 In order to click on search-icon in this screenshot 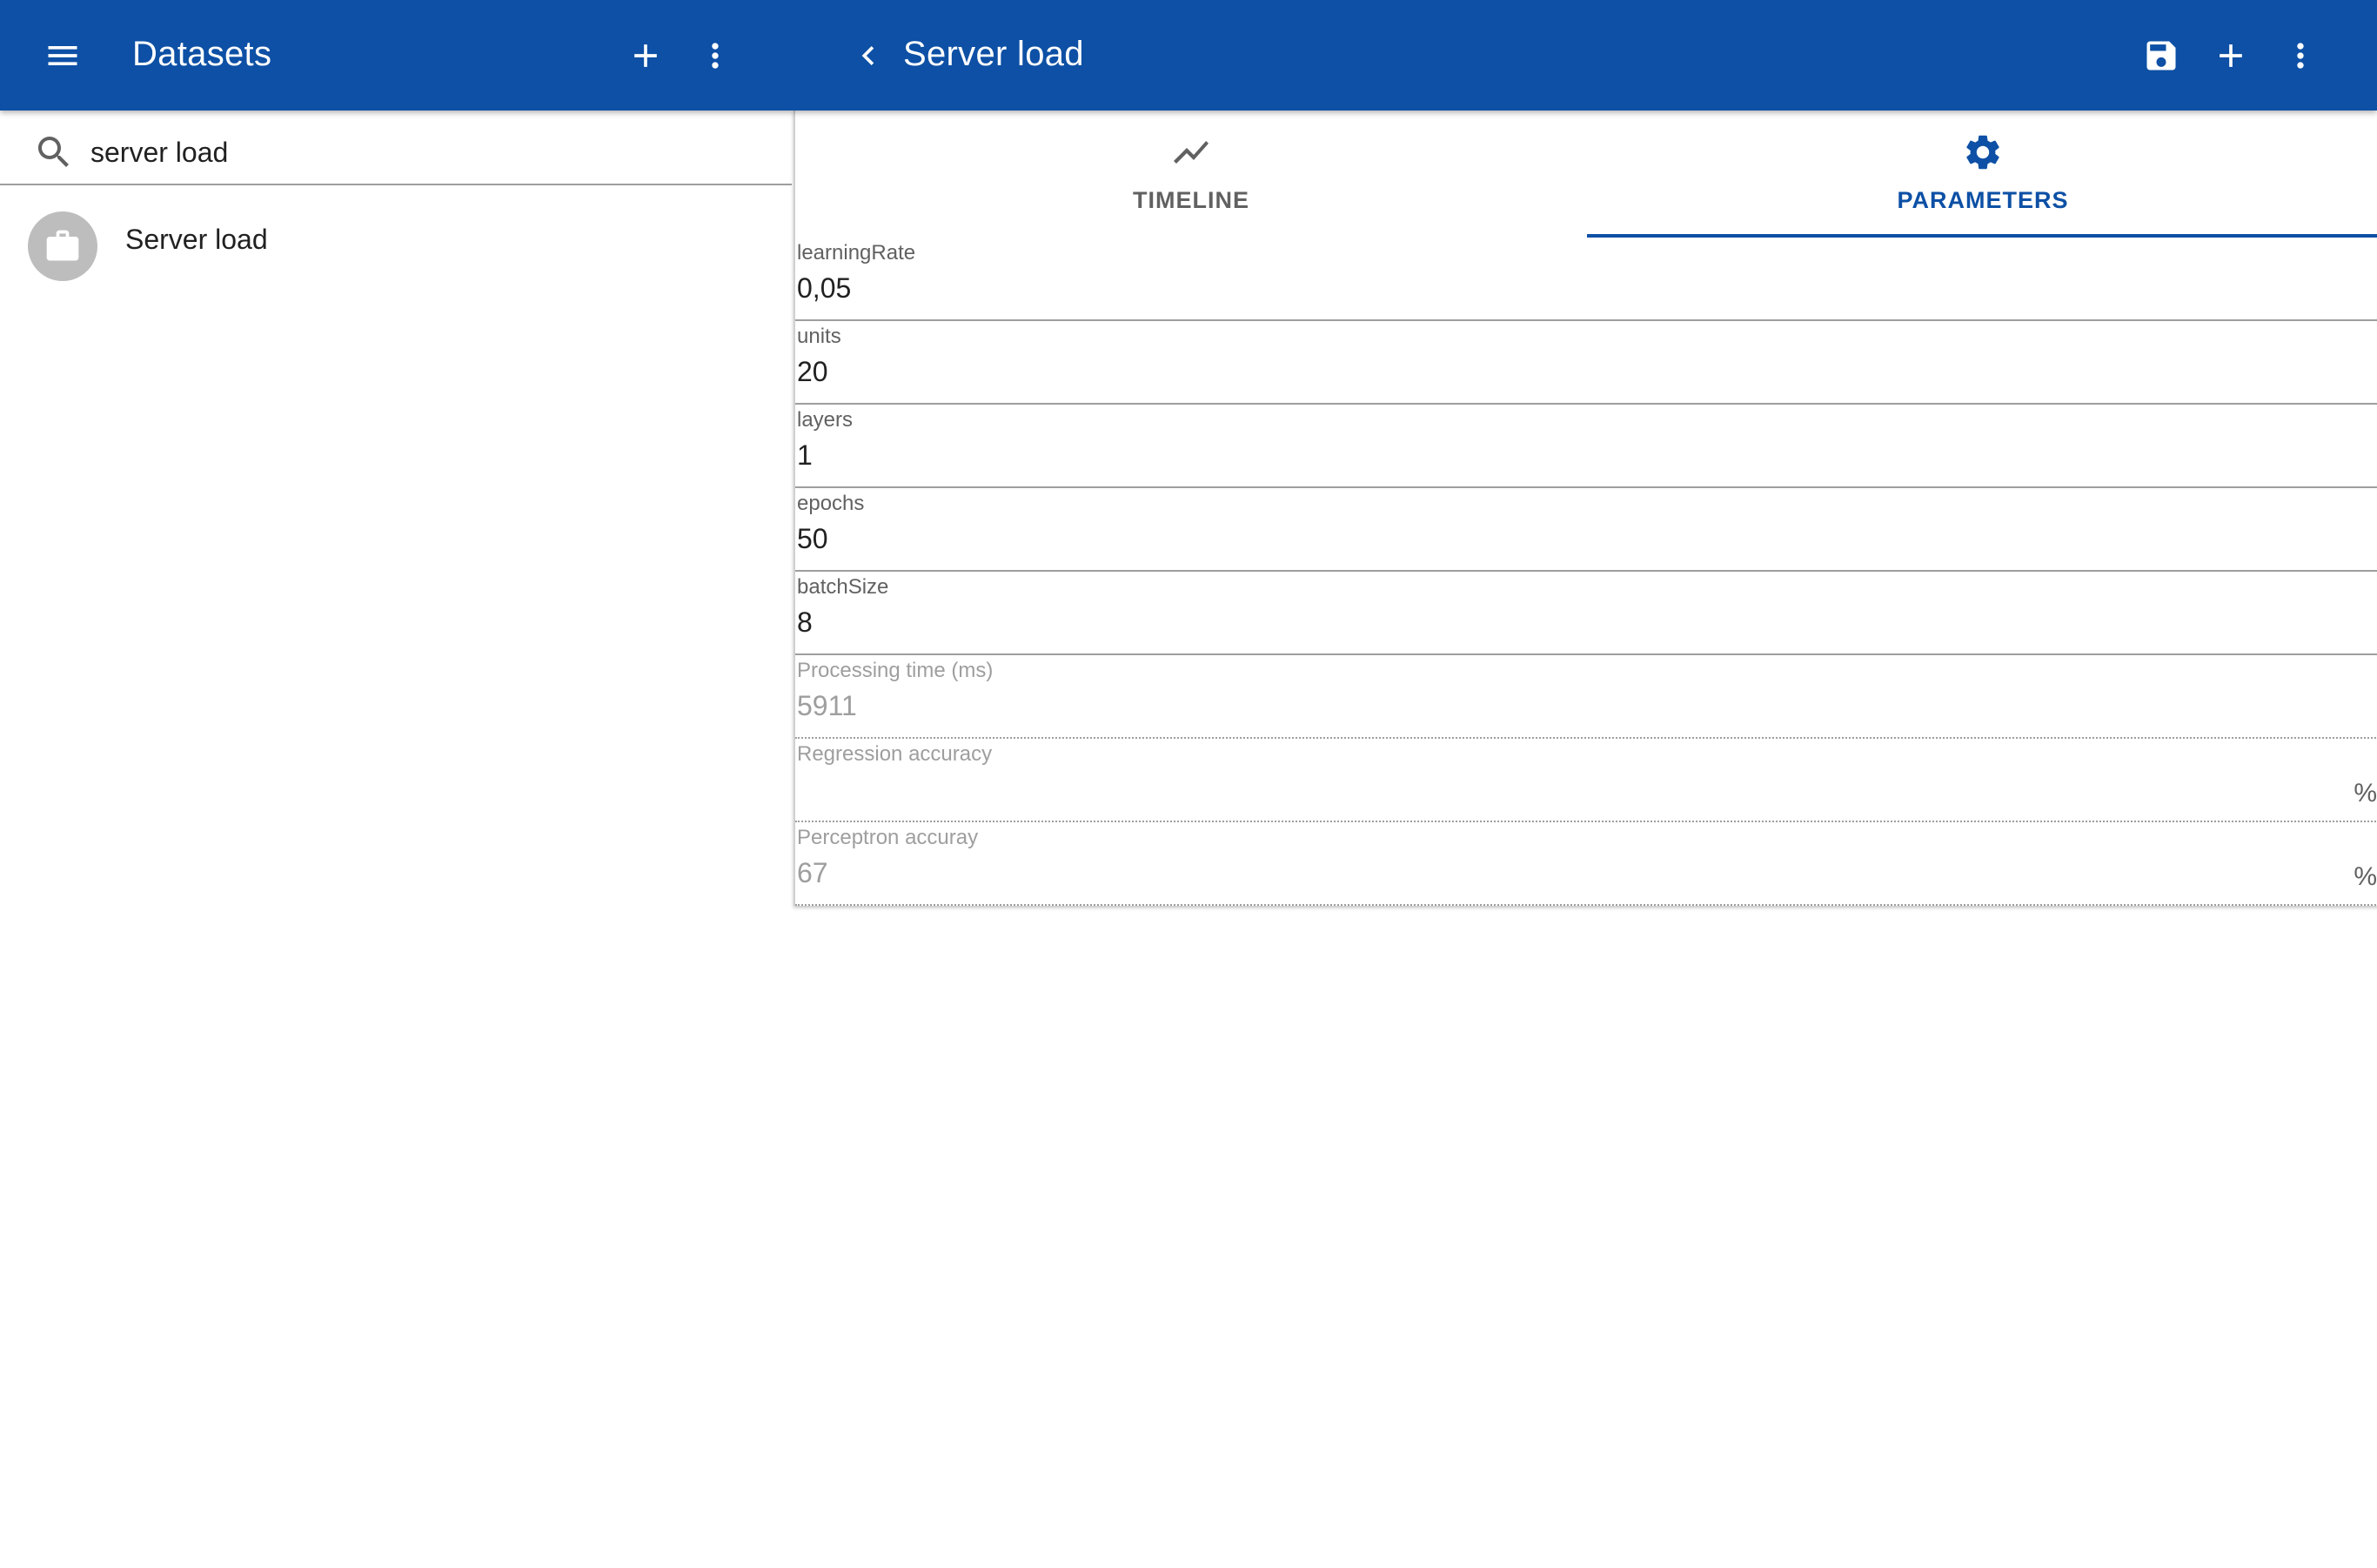, I will do `click(54, 152)`.